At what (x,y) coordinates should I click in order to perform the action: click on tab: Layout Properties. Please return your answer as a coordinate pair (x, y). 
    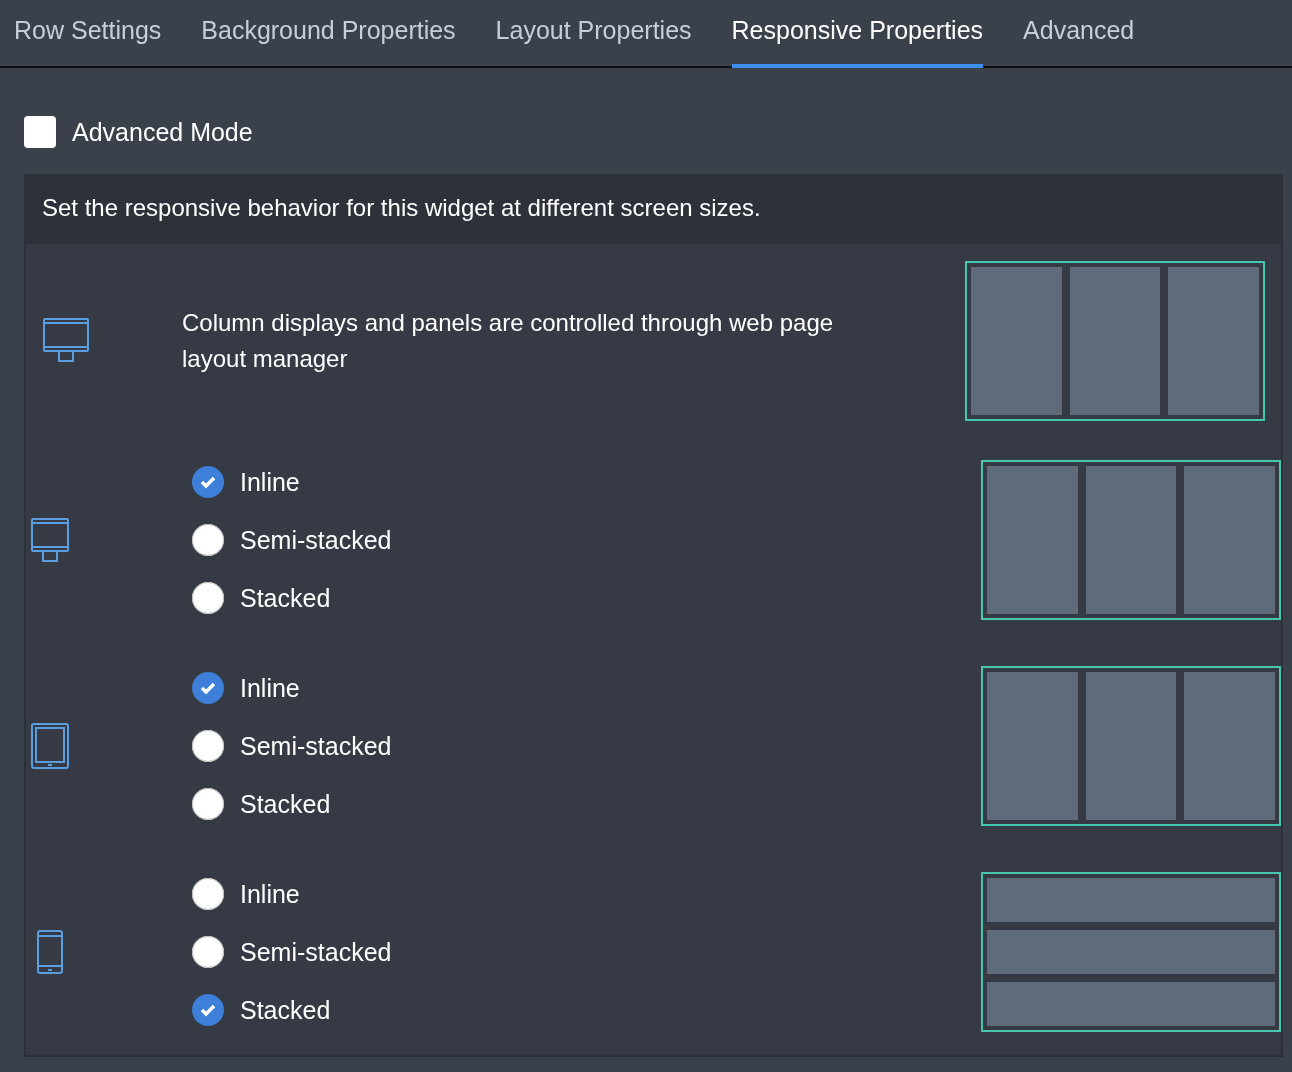
    Looking at the image, I should click on (593, 34).